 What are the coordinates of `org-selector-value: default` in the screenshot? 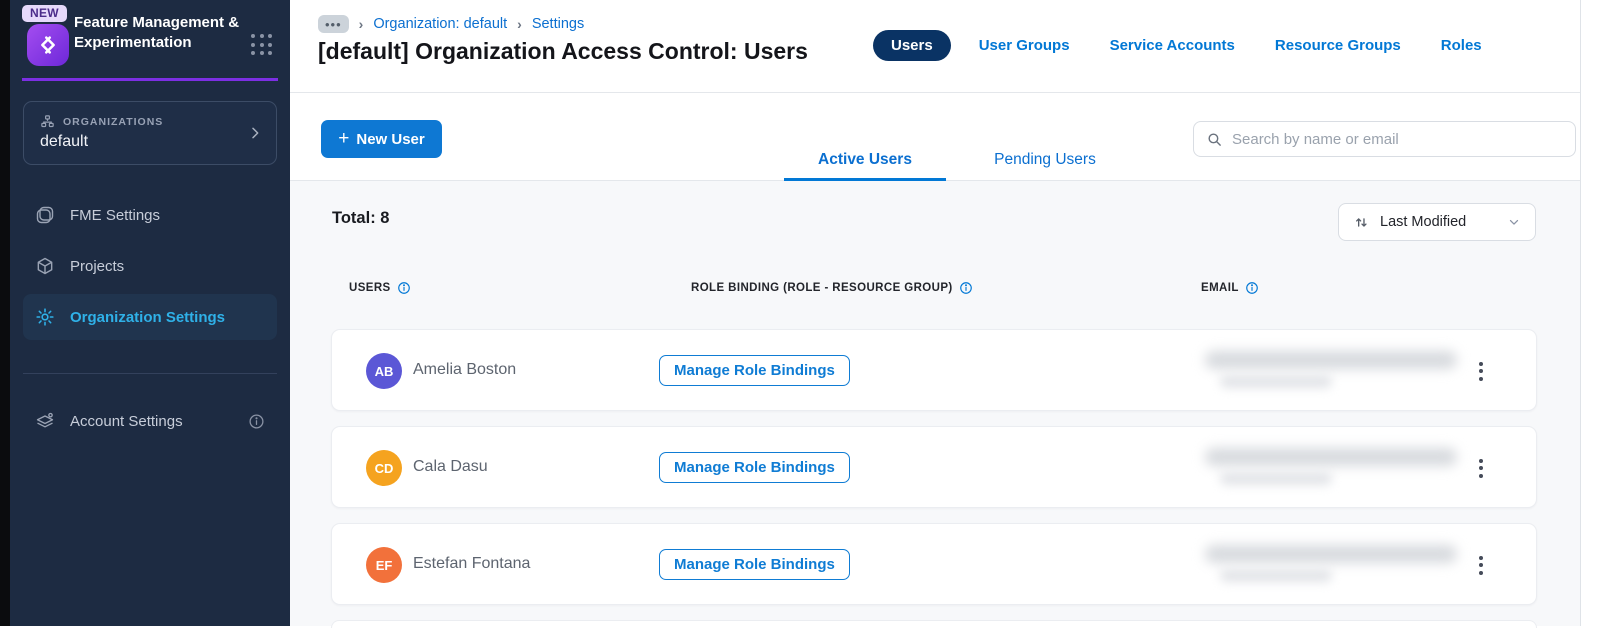 It's located at (64, 141).